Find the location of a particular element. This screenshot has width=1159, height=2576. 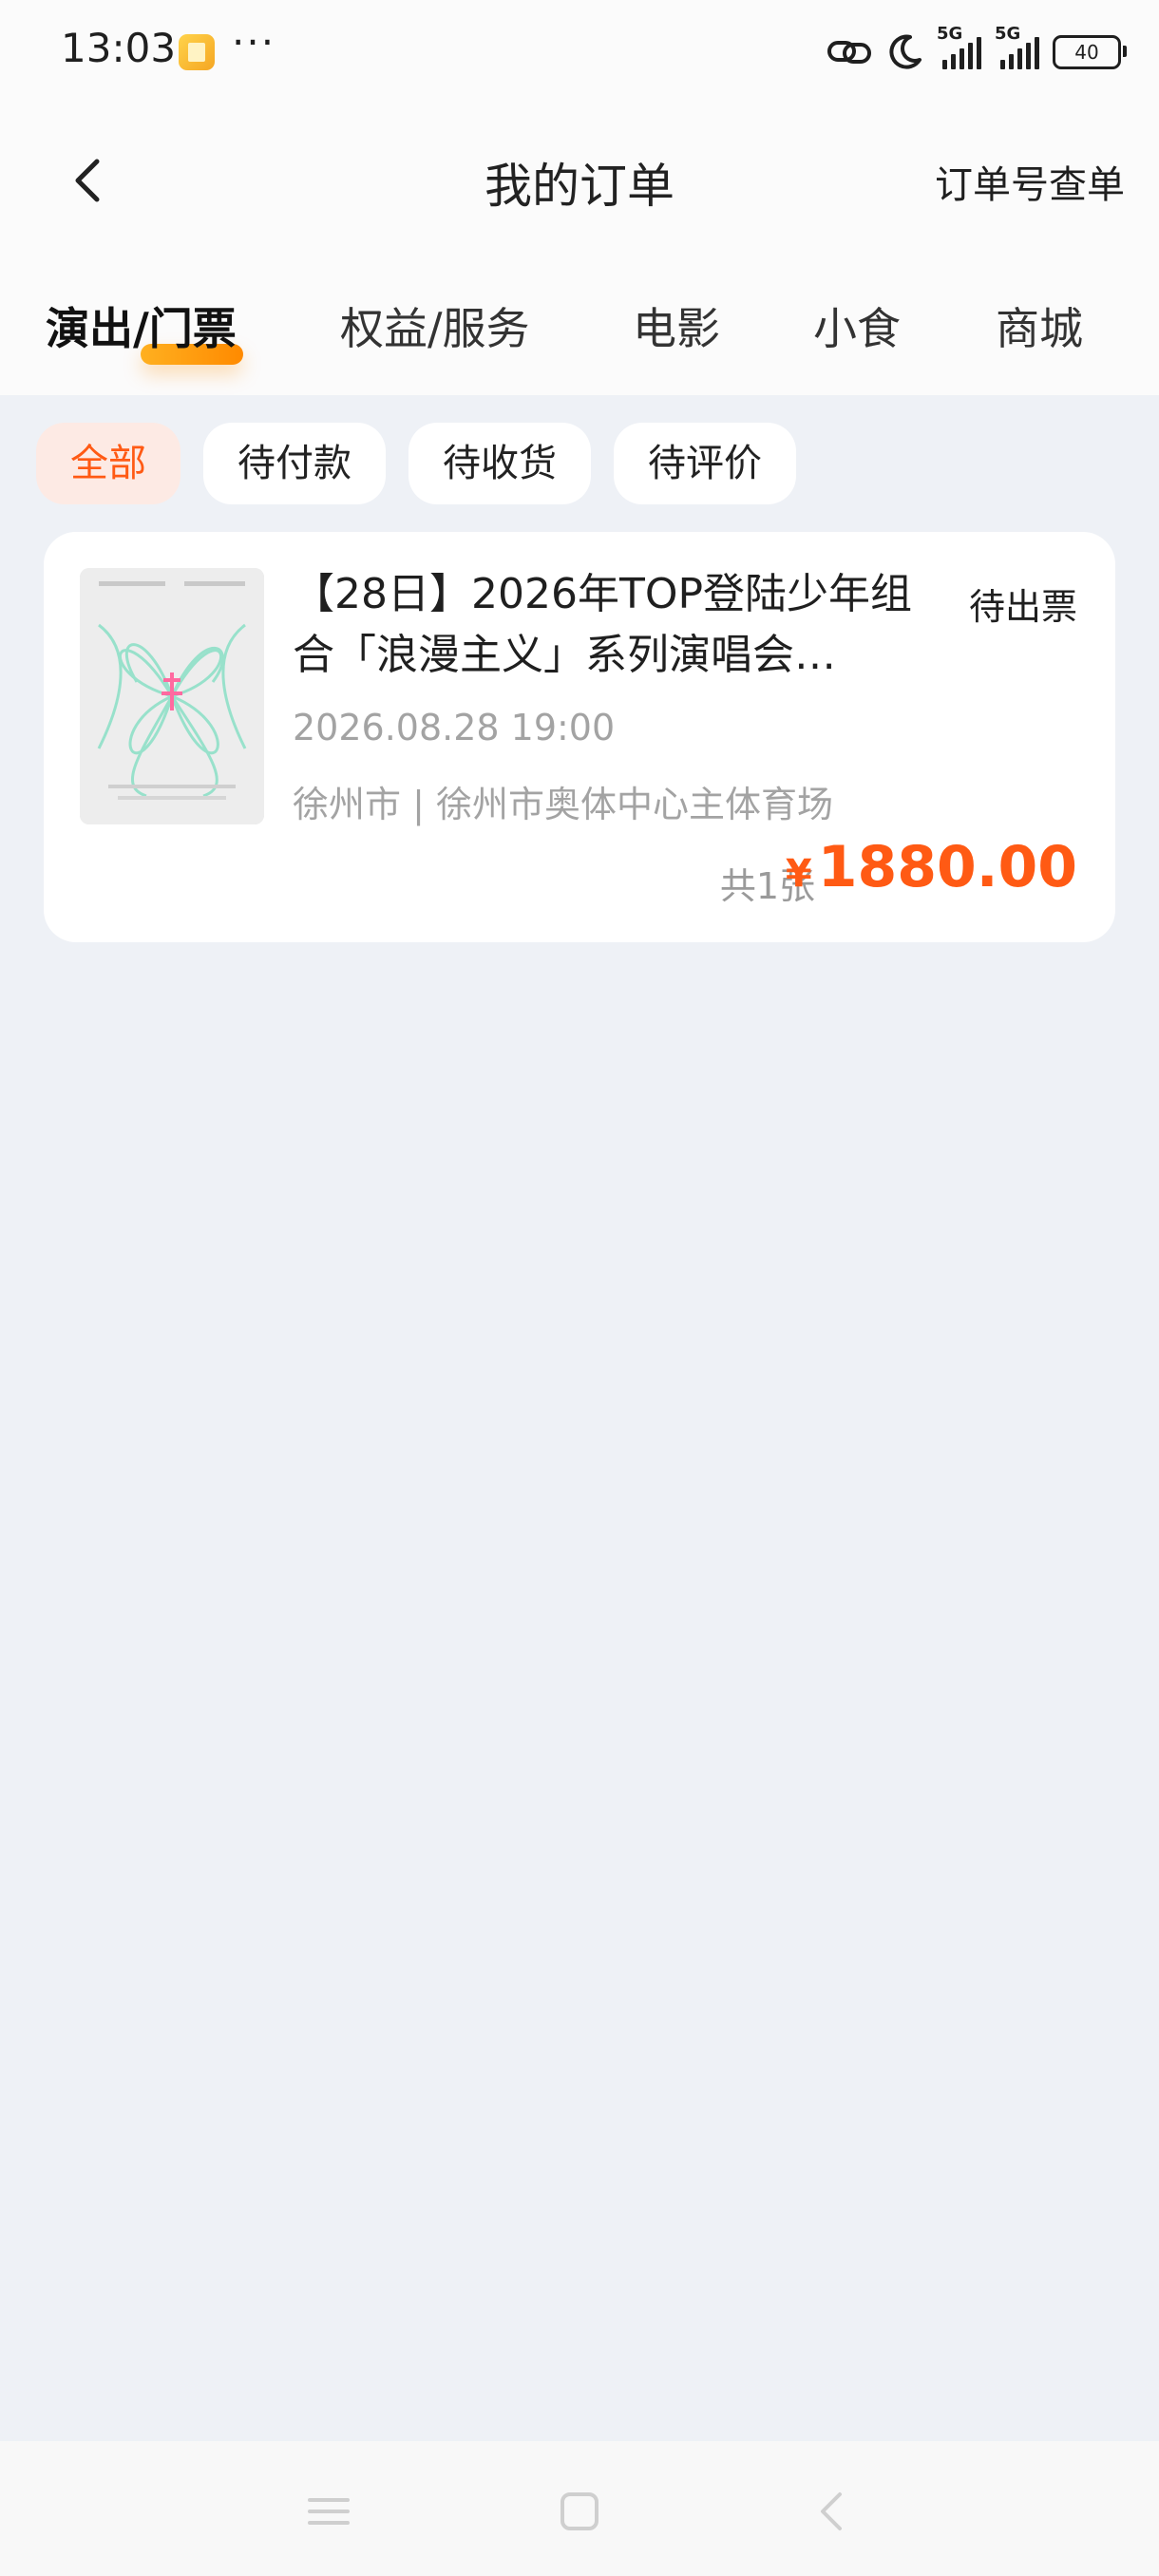

currency-symbol: ¥ is located at coordinates (798, 874).